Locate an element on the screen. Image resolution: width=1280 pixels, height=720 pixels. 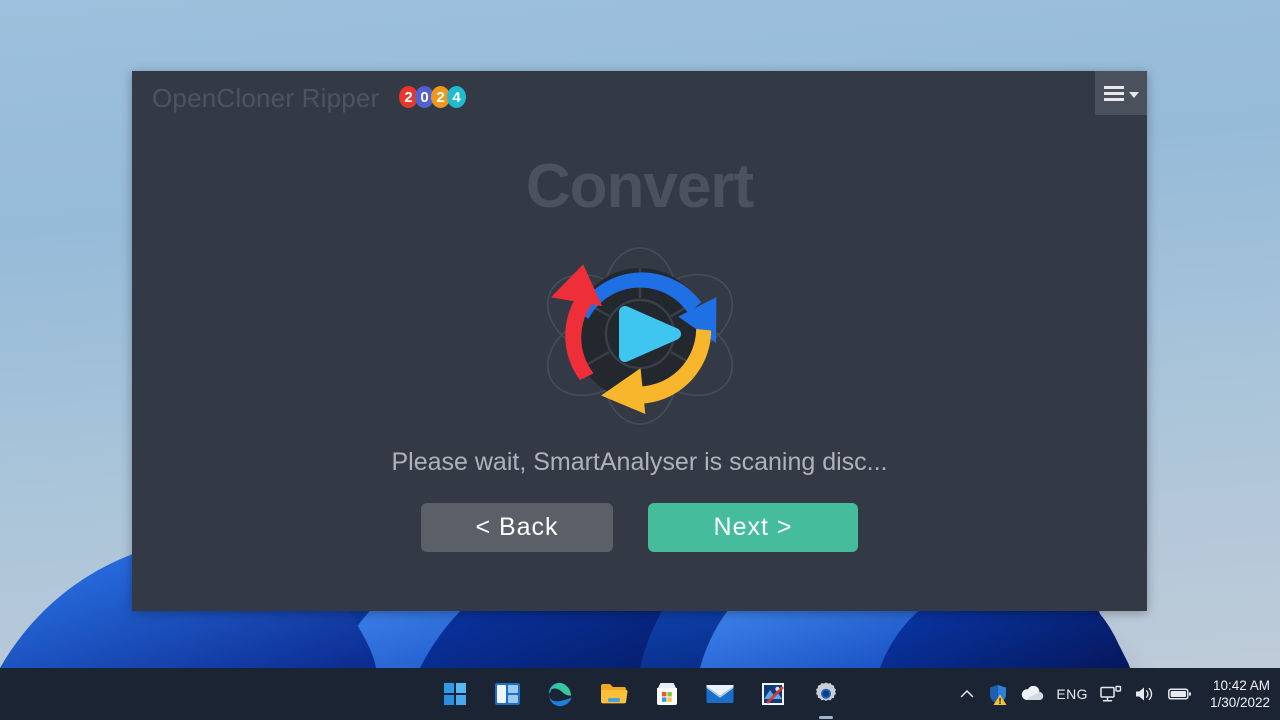
battery-icon is located at coordinates (1179, 694).